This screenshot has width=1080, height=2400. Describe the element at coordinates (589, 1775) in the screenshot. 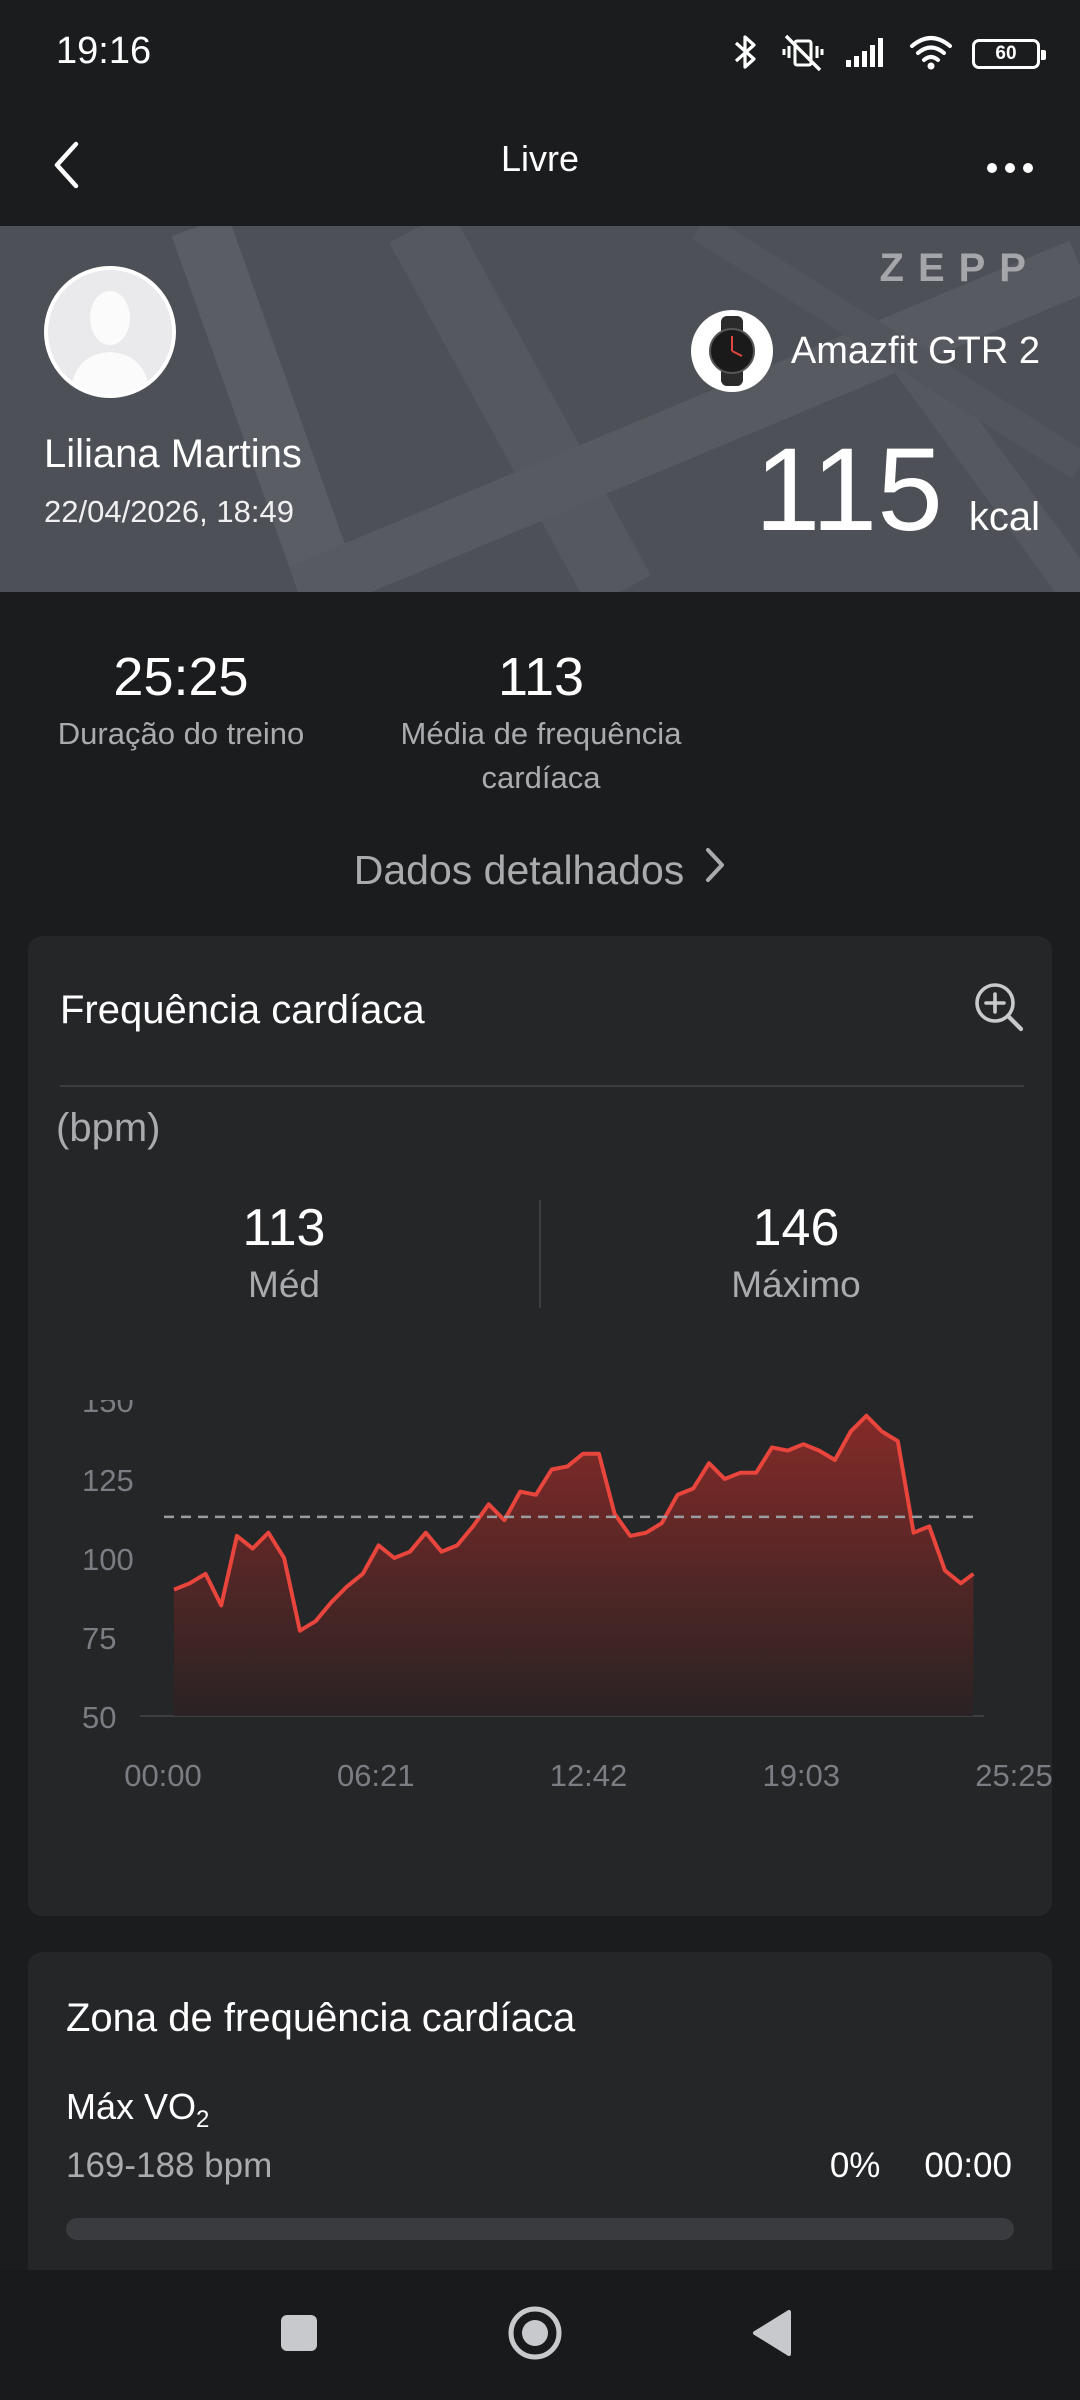

I see `x-tick-label: 12:42` at that location.